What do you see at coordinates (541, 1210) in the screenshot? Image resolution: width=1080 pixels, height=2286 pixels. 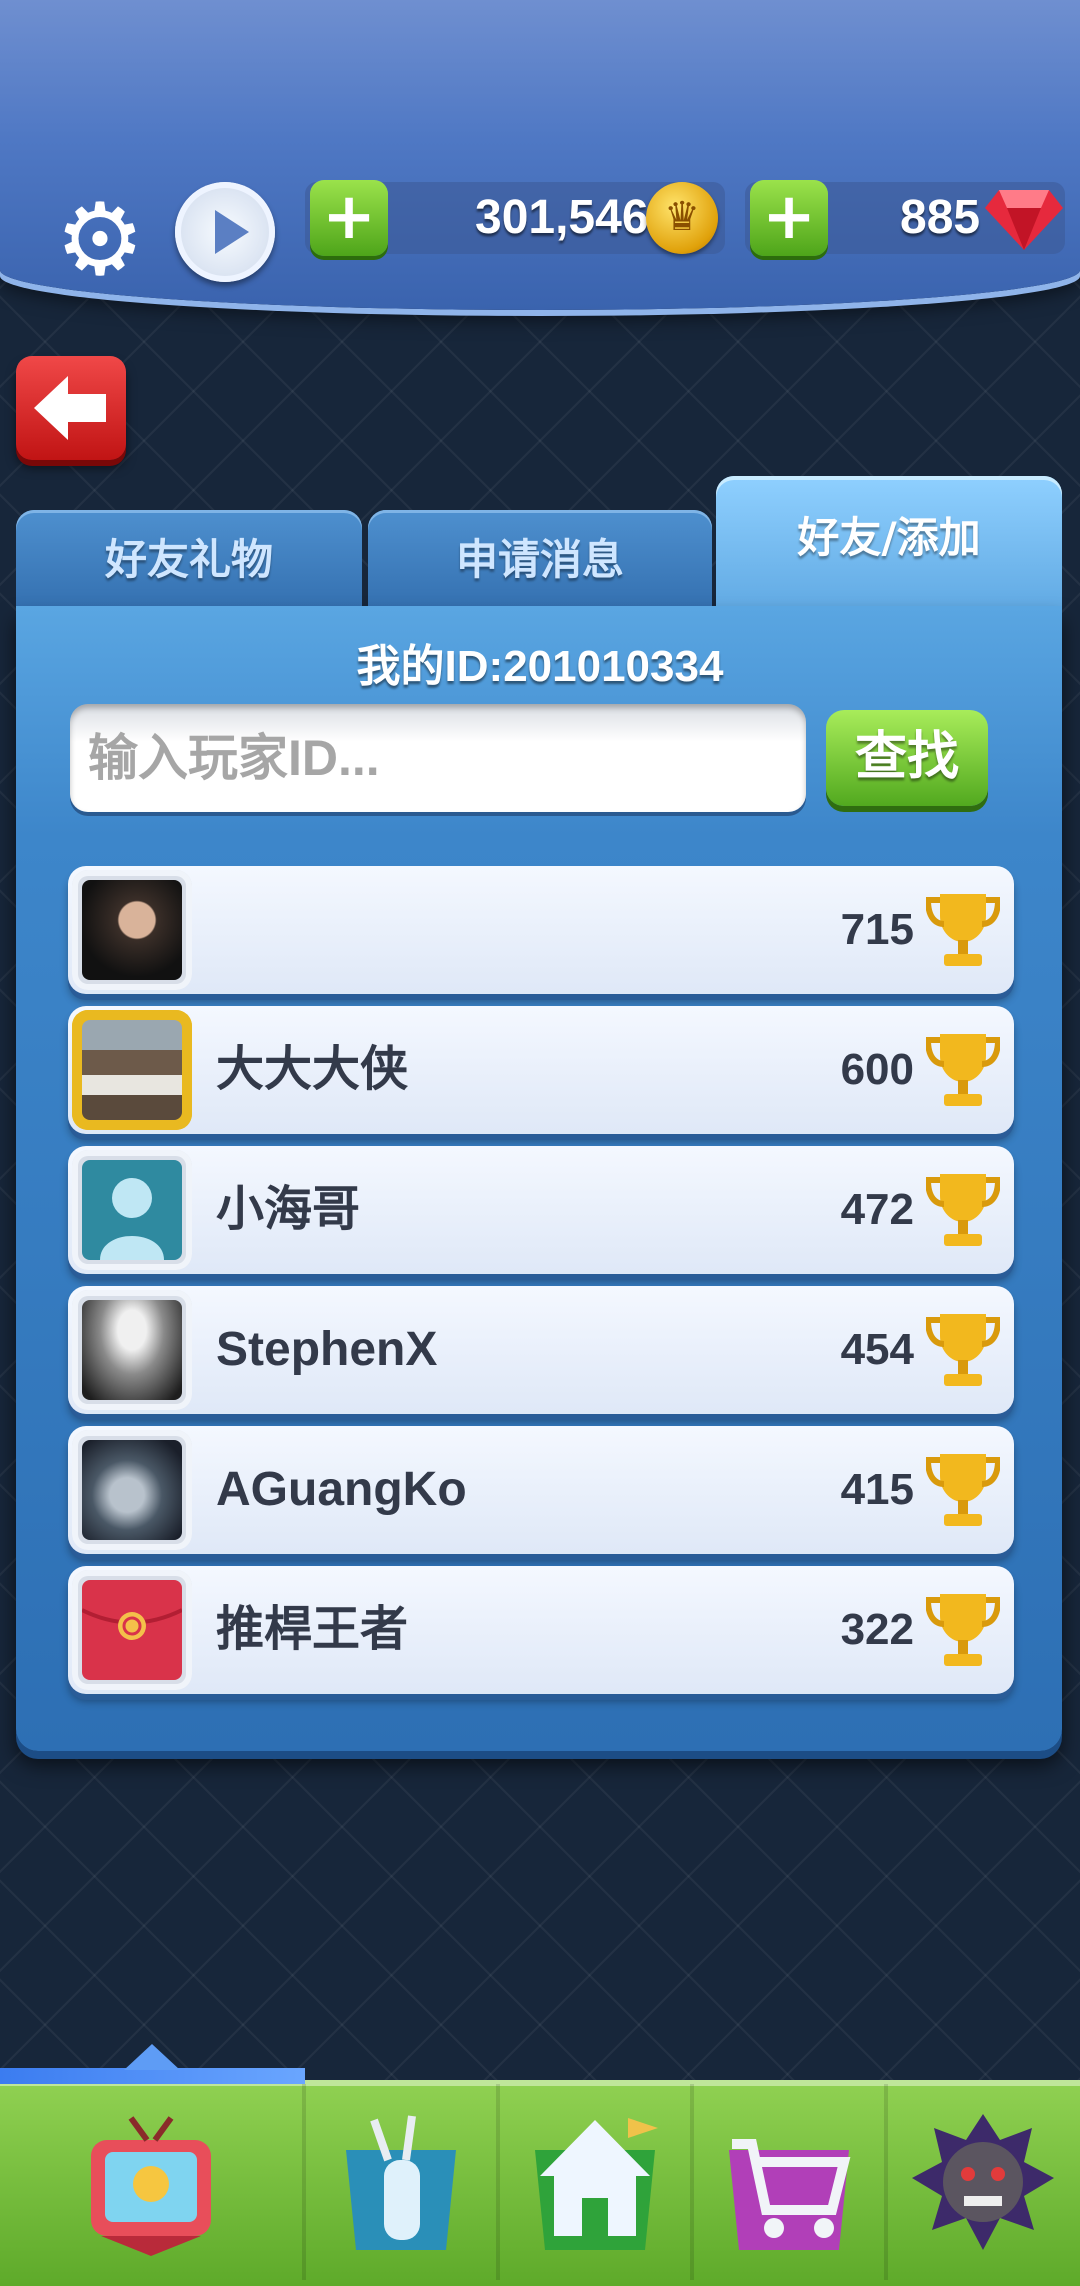 I see `list-item: 小海哥 472` at bounding box center [541, 1210].